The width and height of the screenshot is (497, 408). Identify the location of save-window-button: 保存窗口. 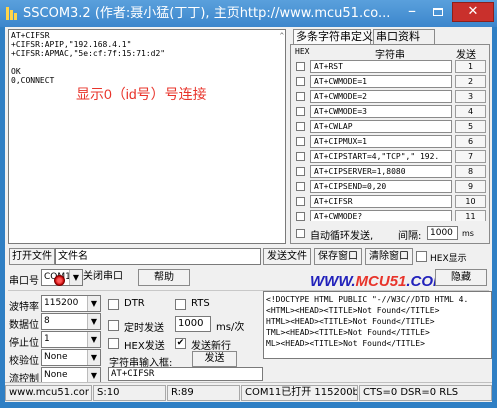
(338, 256).